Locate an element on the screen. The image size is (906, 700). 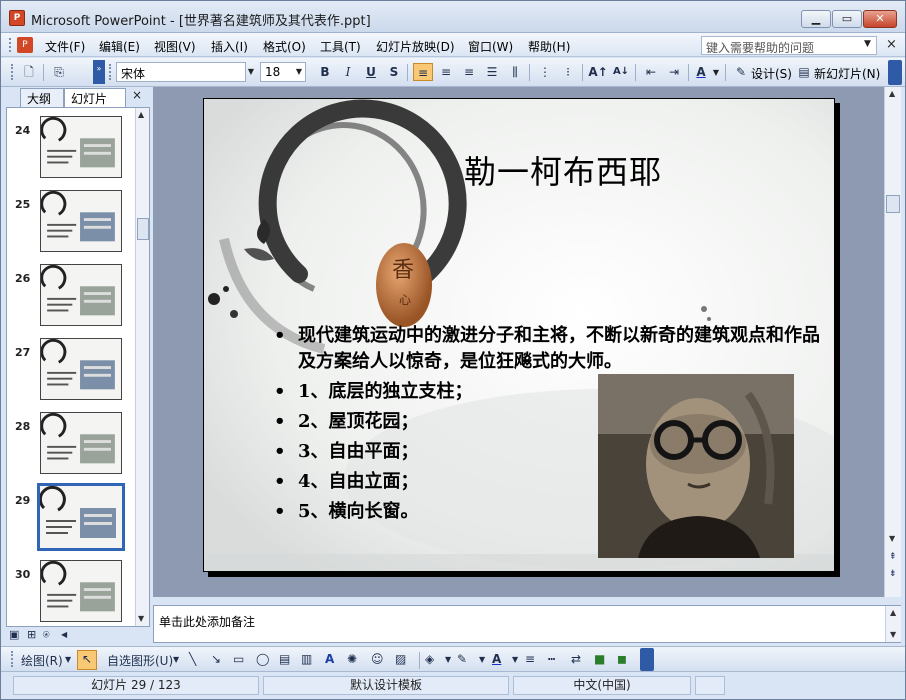
notes-scrollbar: ▲ ▼ is located at coordinates (893, 624).